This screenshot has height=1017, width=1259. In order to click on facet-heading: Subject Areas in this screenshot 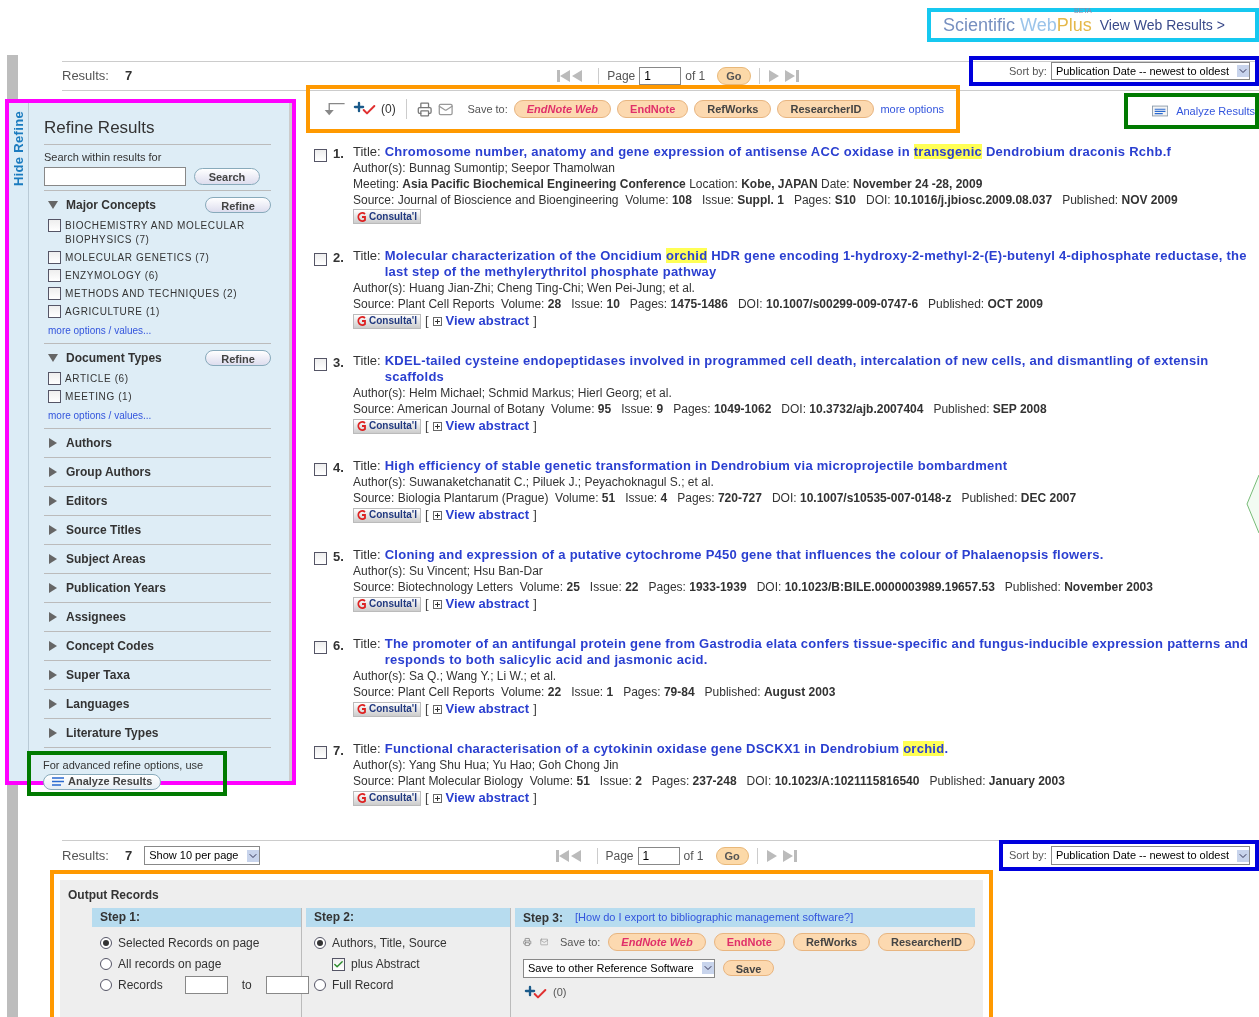, I will do `click(106, 559)`.